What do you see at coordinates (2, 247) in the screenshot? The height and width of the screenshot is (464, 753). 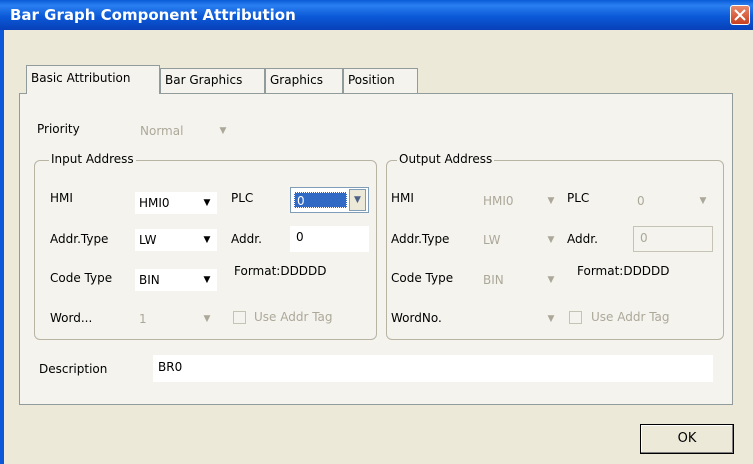 I see `window-border` at bounding box center [2, 247].